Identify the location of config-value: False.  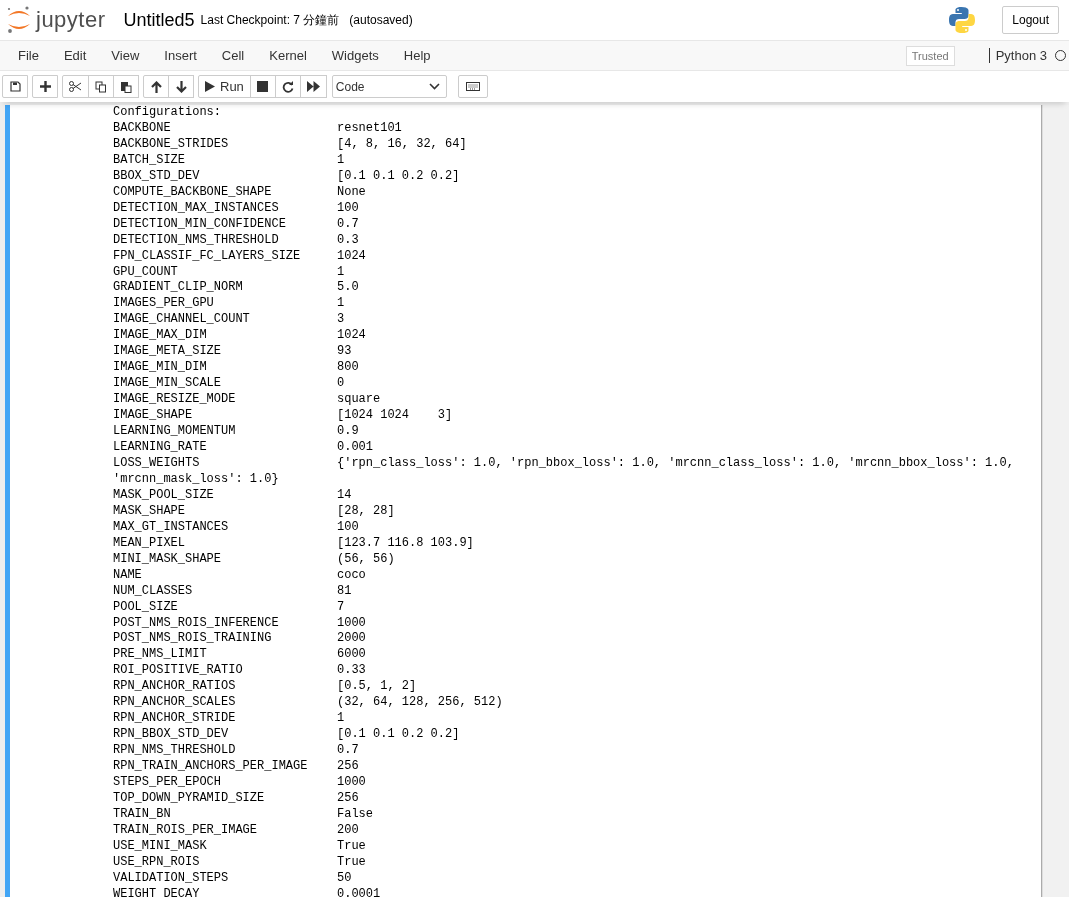
(355, 814).